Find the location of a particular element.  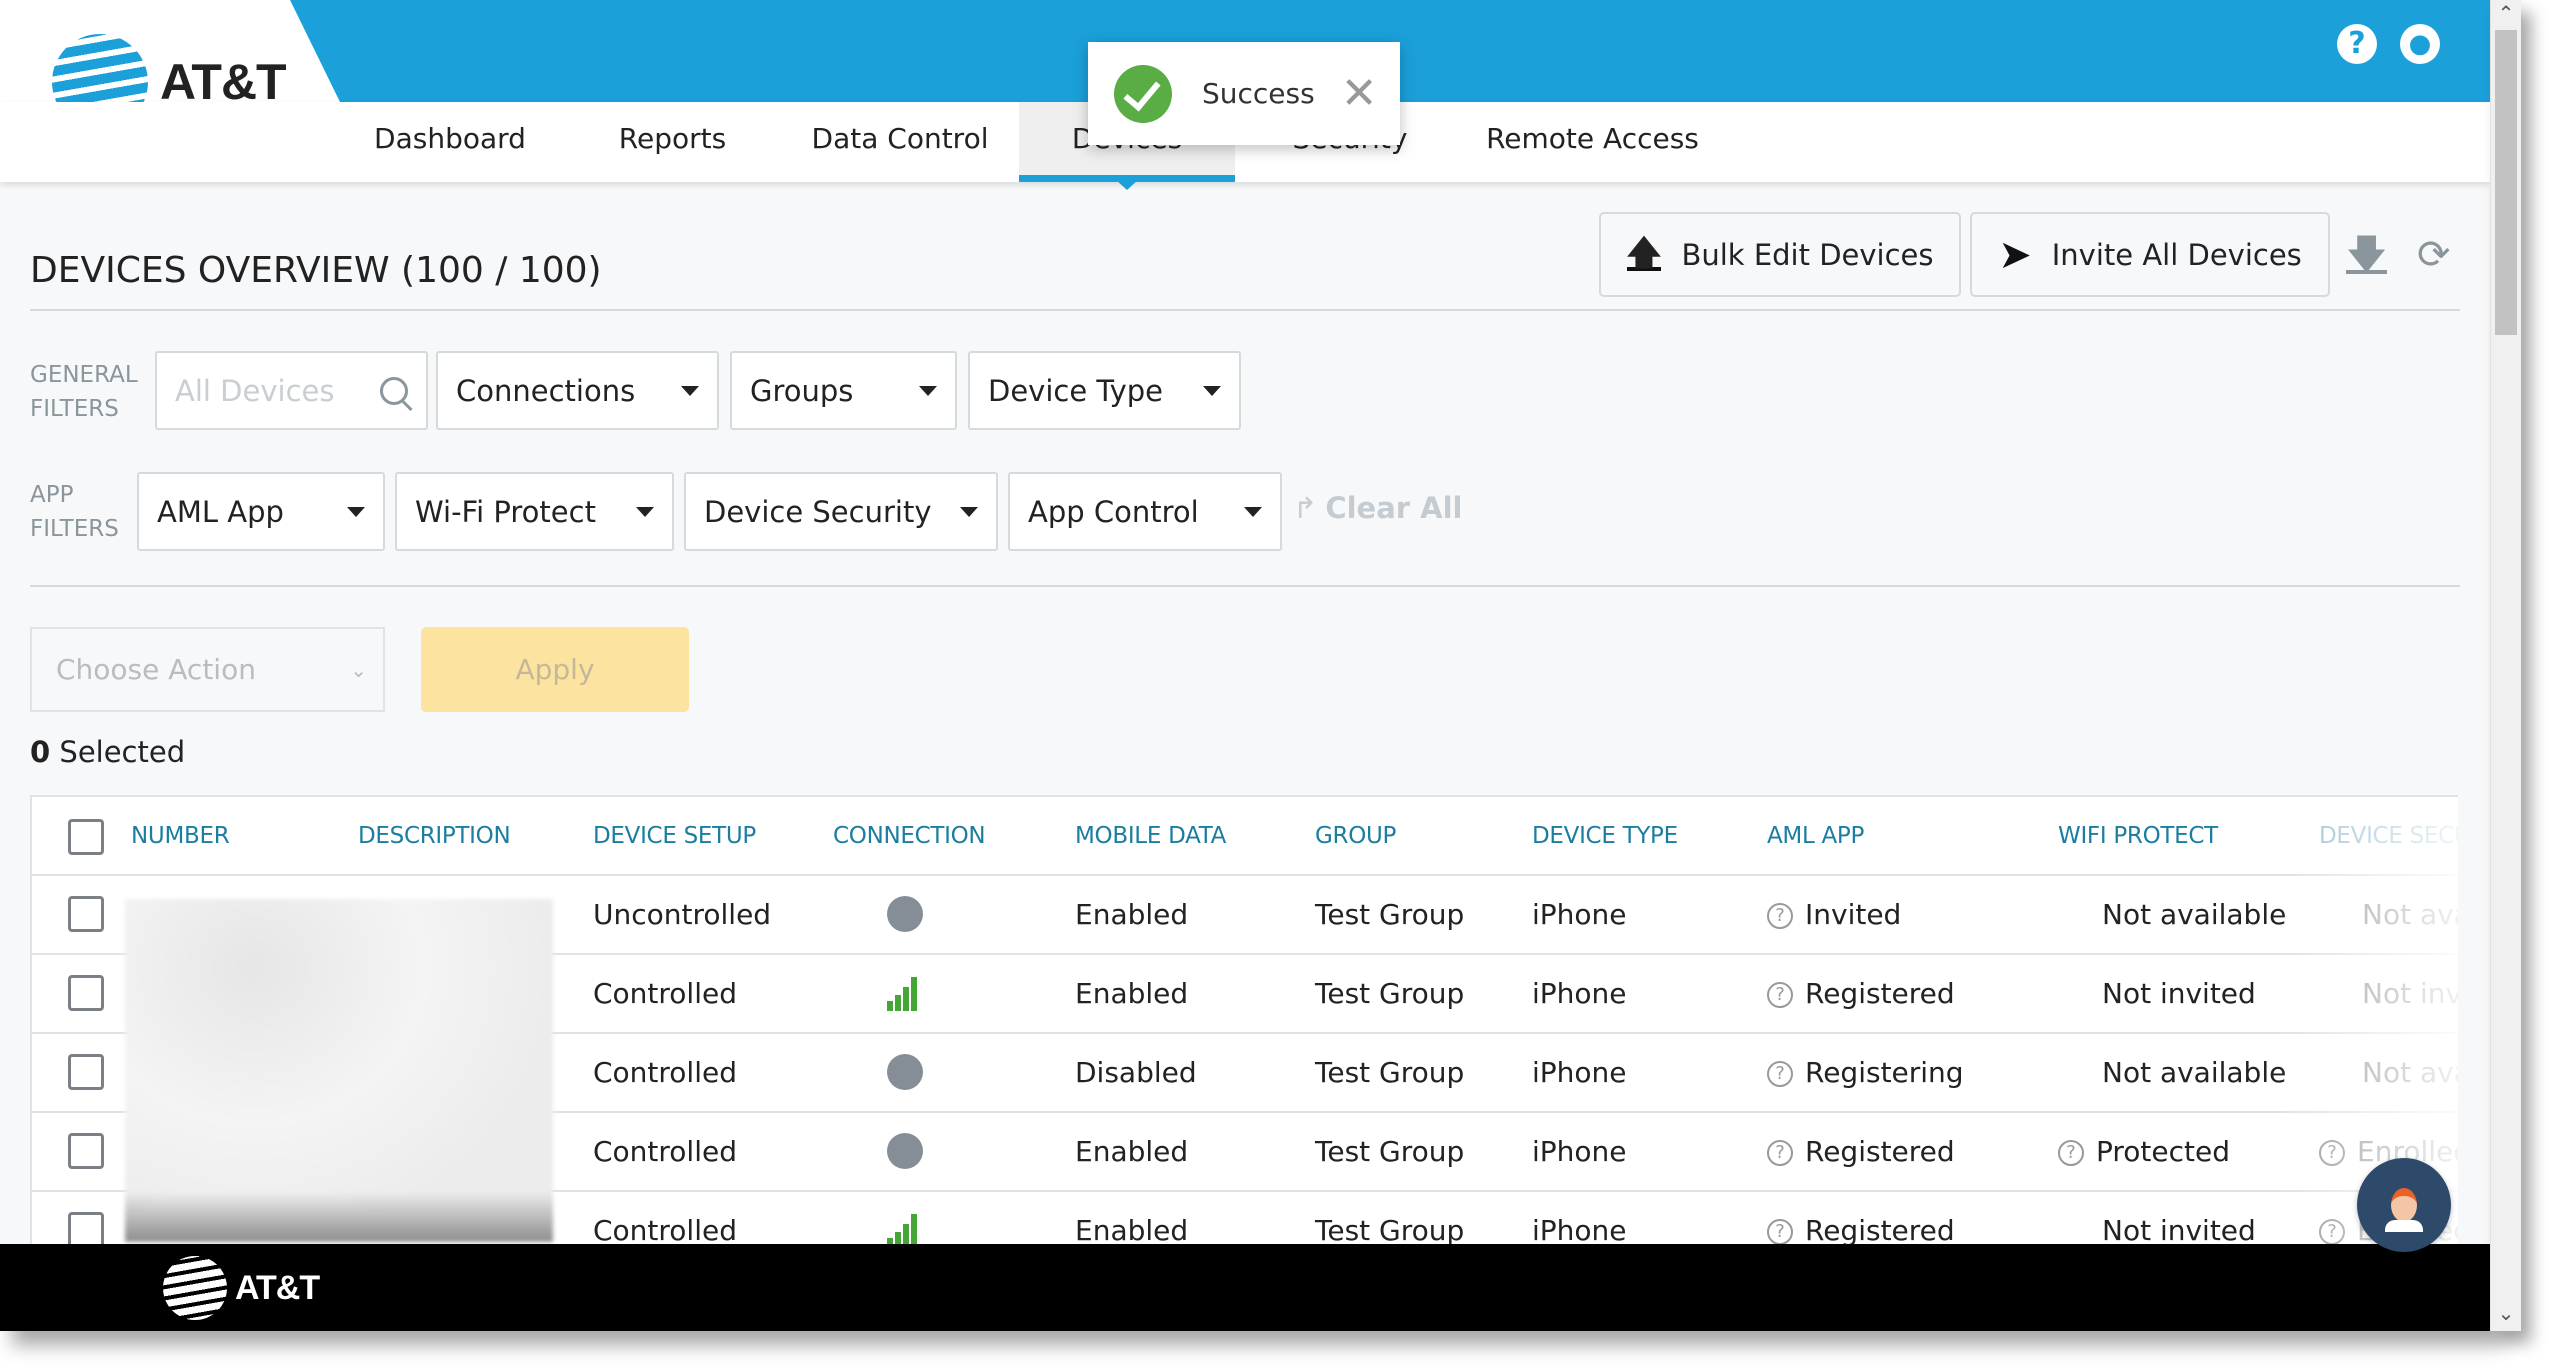

connections-filter: Connections is located at coordinates (577, 390).